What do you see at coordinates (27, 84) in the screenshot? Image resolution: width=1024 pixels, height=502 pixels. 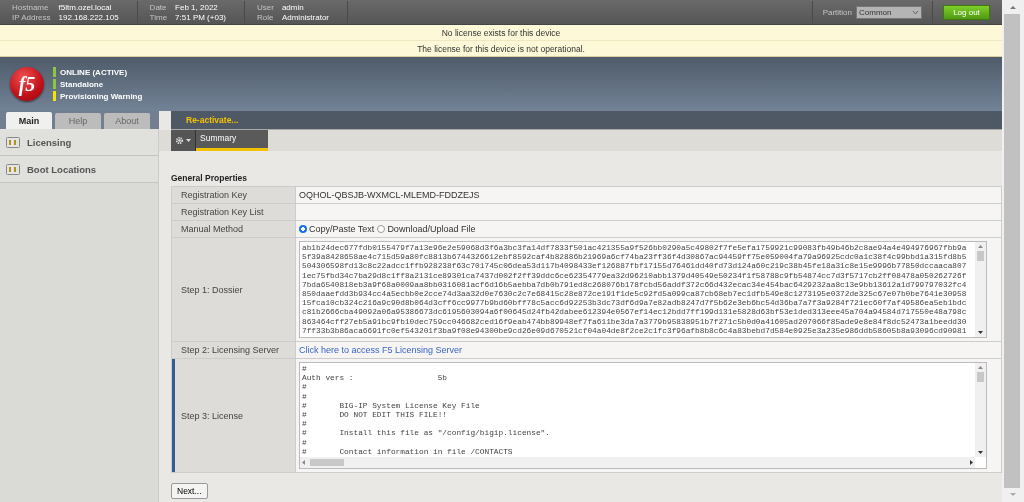 I see `logo: f5` at bounding box center [27, 84].